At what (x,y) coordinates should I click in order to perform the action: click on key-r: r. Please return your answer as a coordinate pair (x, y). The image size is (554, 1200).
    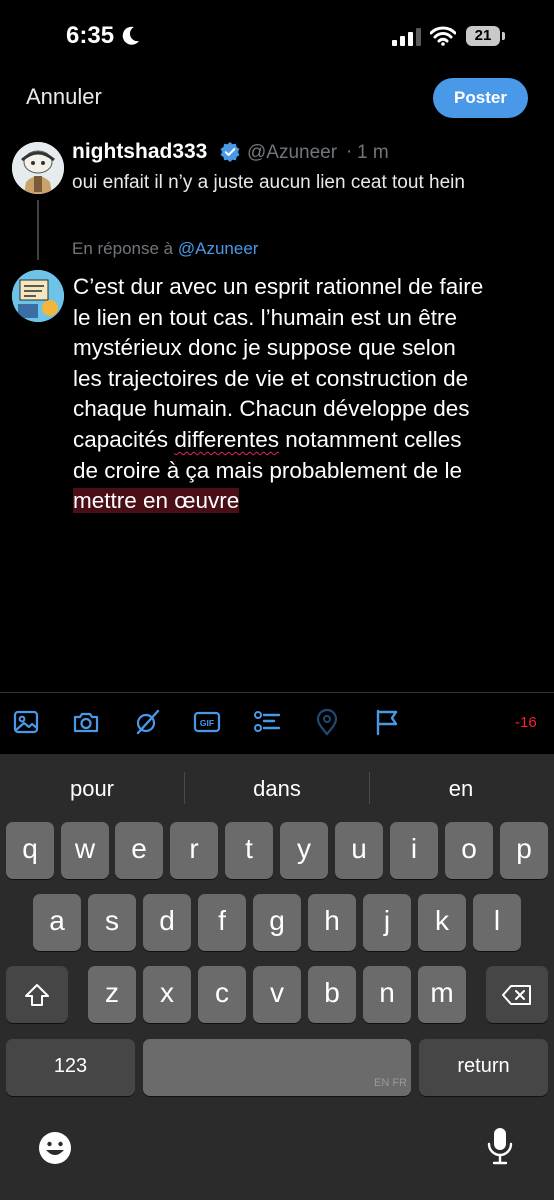
    Looking at the image, I should click on (194, 850).